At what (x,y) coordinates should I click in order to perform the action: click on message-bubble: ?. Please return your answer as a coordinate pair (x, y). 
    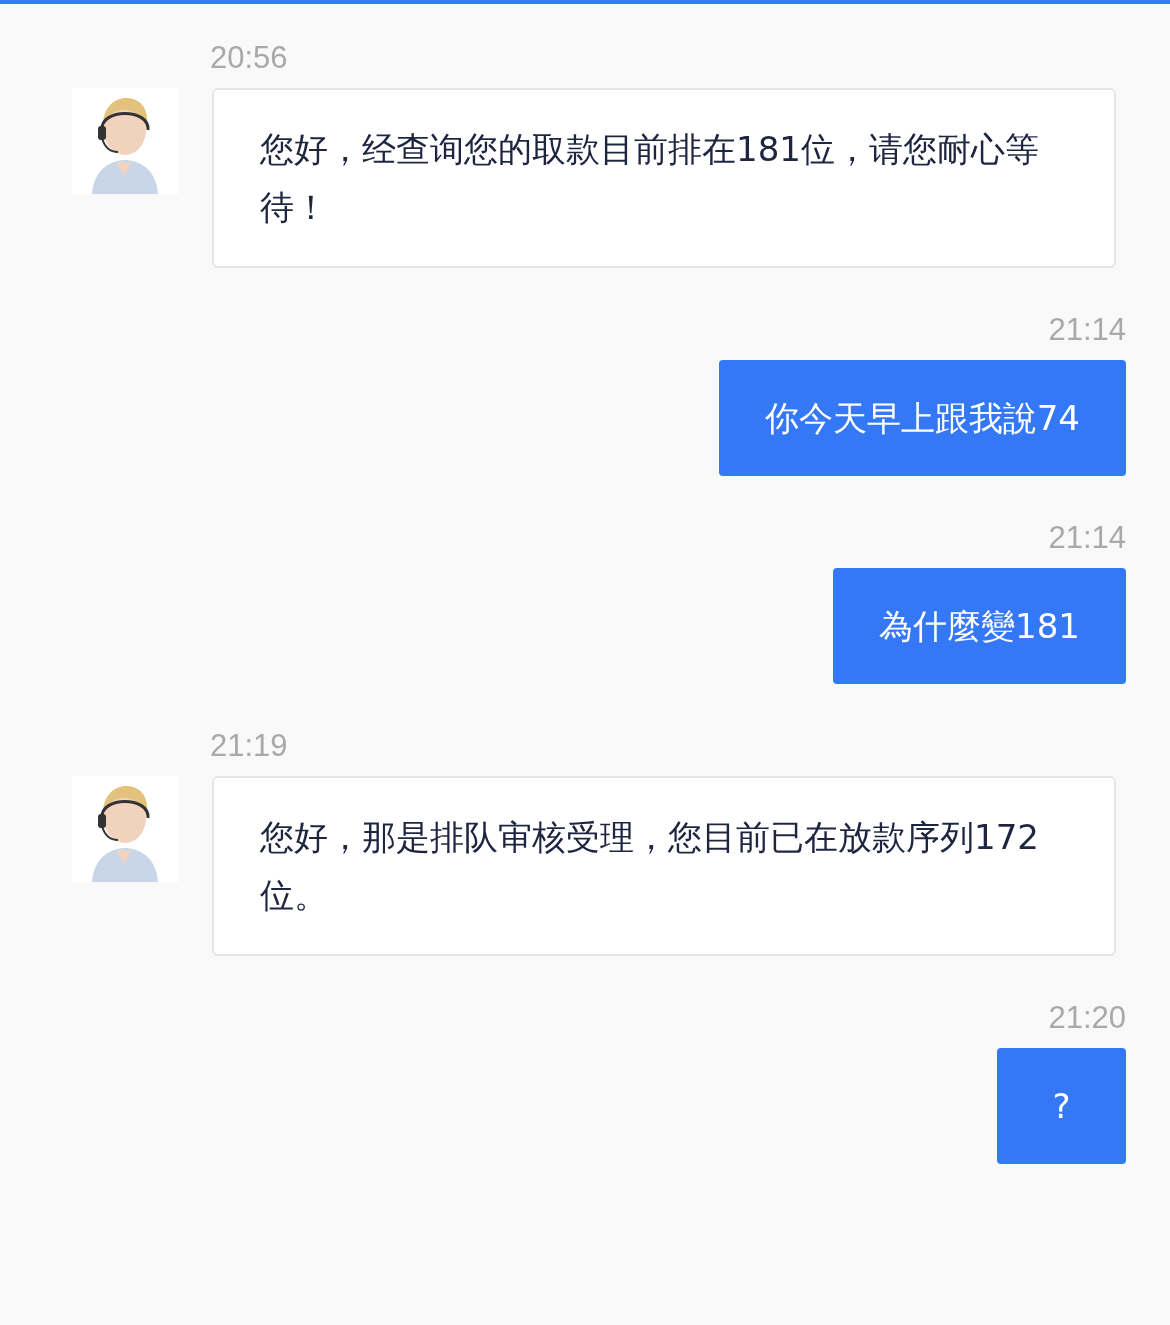
    Looking at the image, I should click on (1061, 1106).